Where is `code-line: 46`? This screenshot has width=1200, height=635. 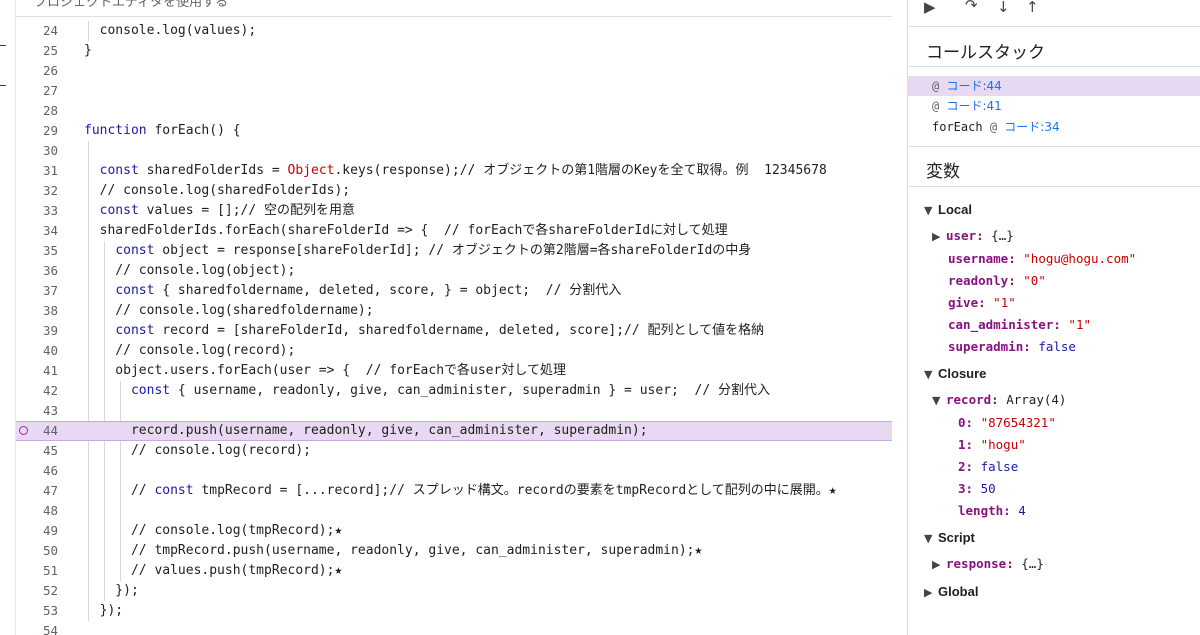
code-line: 46 is located at coordinates (454, 471).